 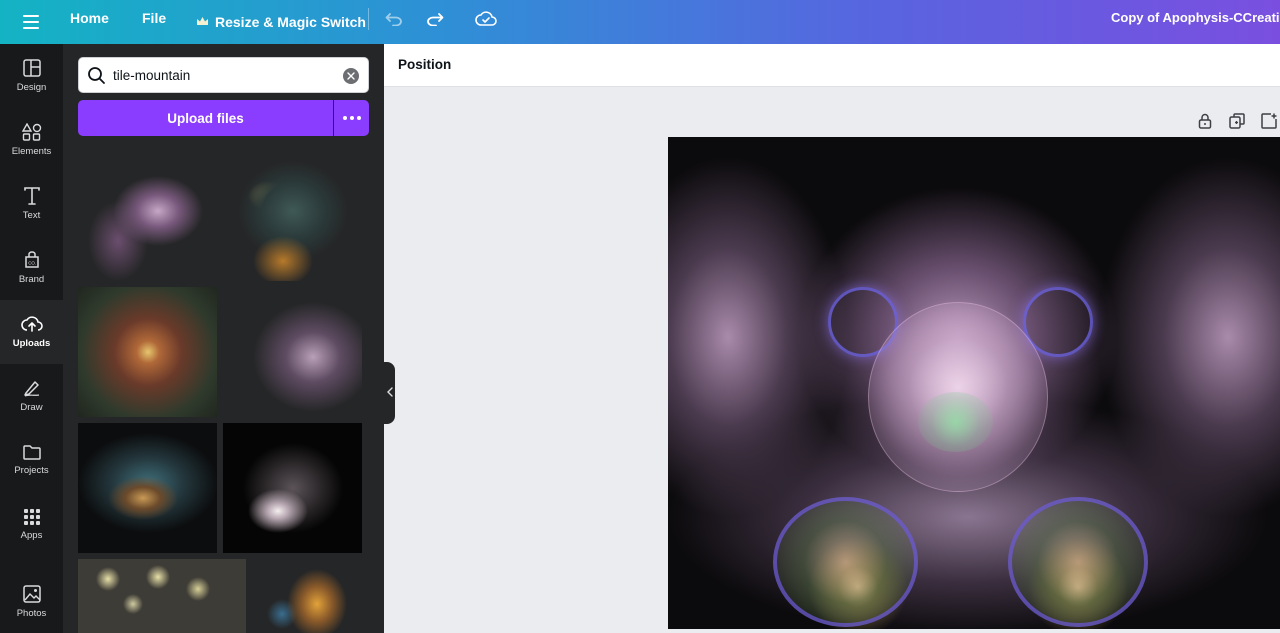 What do you see at coordinates (32, 260) in the screenshot?
I see `brand-icon: CO.` at bounding box center [32, 260].